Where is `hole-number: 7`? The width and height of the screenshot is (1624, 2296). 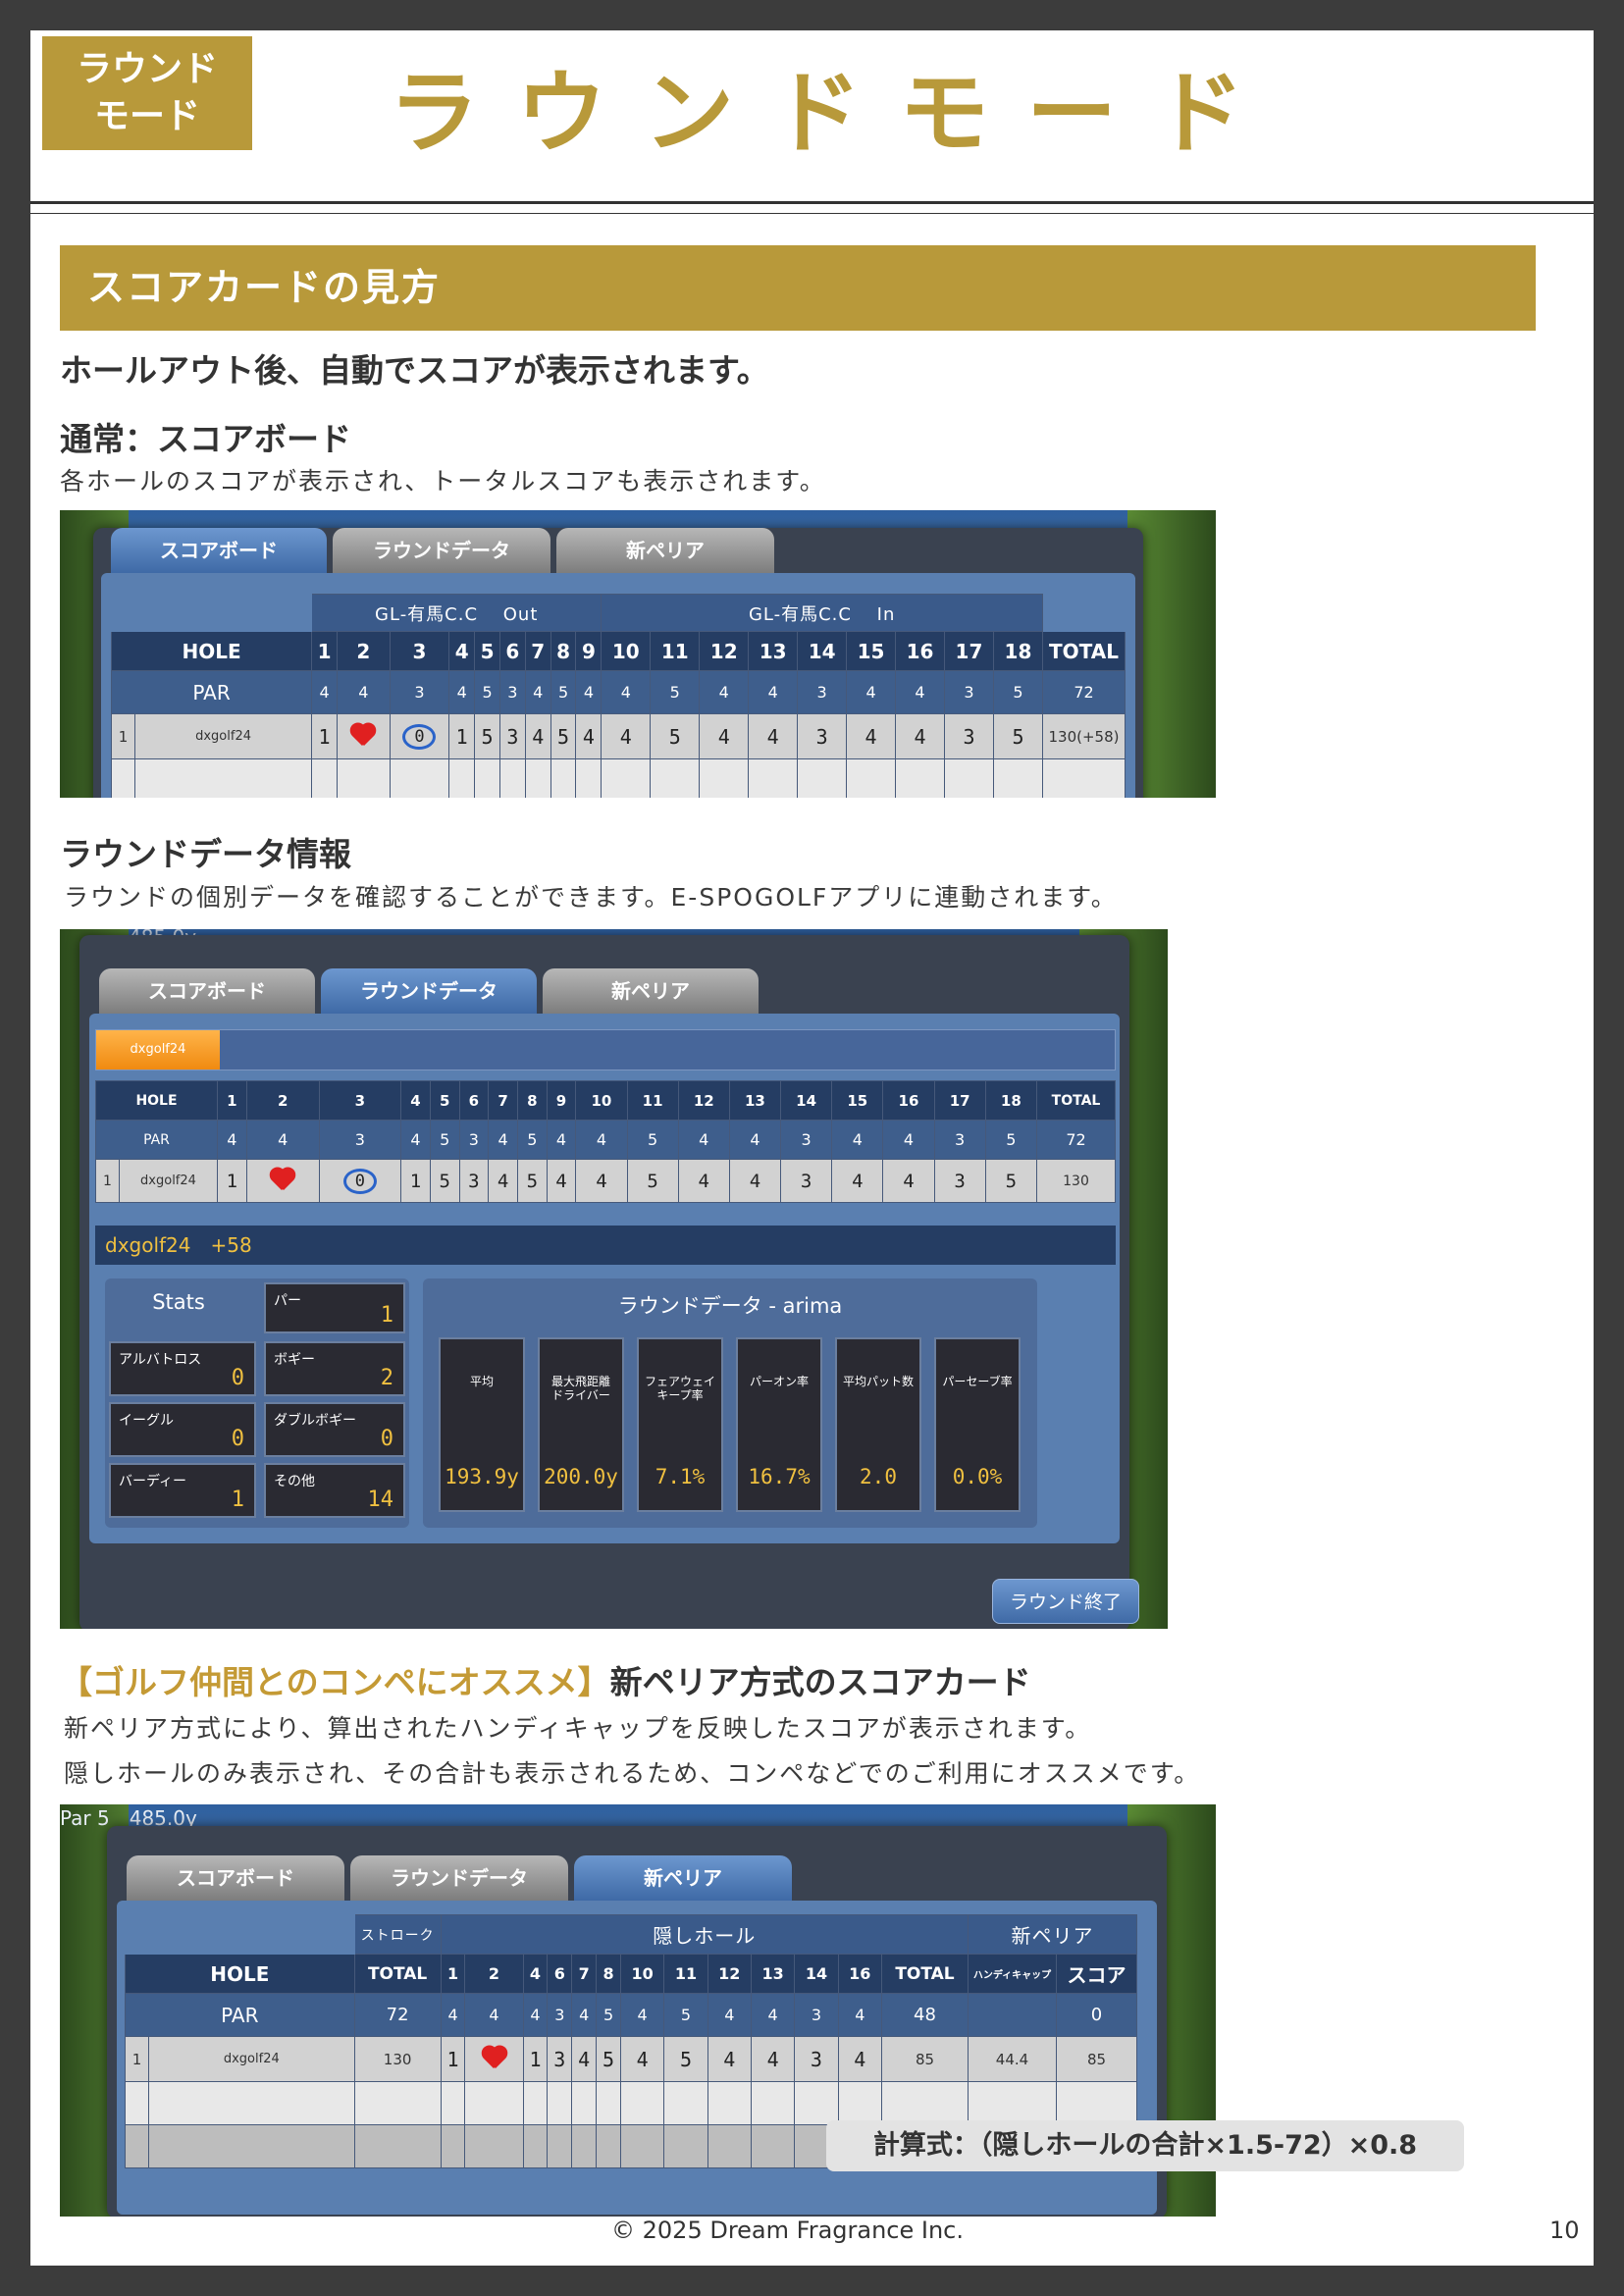
hole-number: 7 is located at coordinates (537, 651).